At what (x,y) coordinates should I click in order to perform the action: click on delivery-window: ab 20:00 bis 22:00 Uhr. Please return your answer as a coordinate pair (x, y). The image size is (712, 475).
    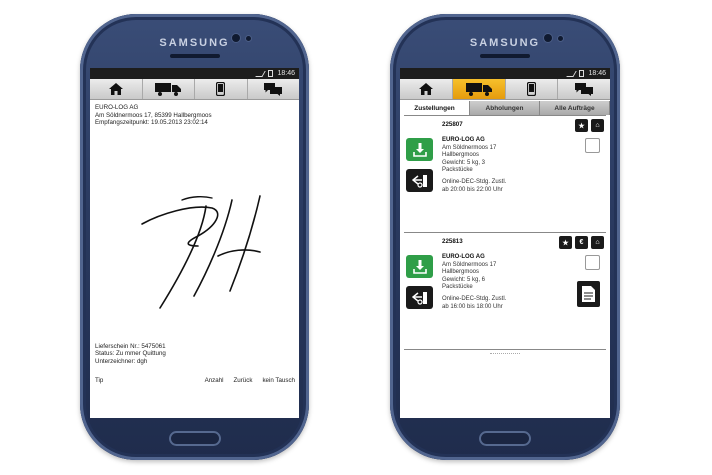
    Looking at the image, I should click on (472, 189).